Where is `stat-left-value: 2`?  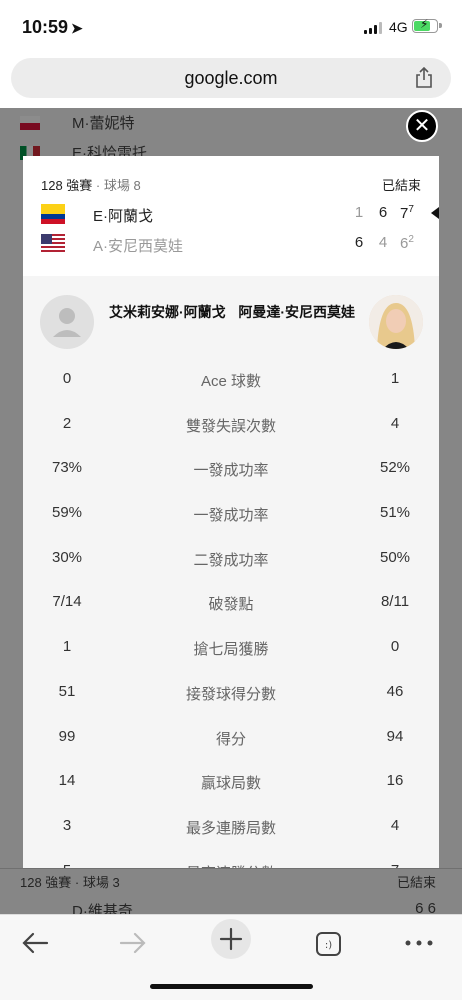 stat-left-value: 2 is located at coordinates (67, 423).